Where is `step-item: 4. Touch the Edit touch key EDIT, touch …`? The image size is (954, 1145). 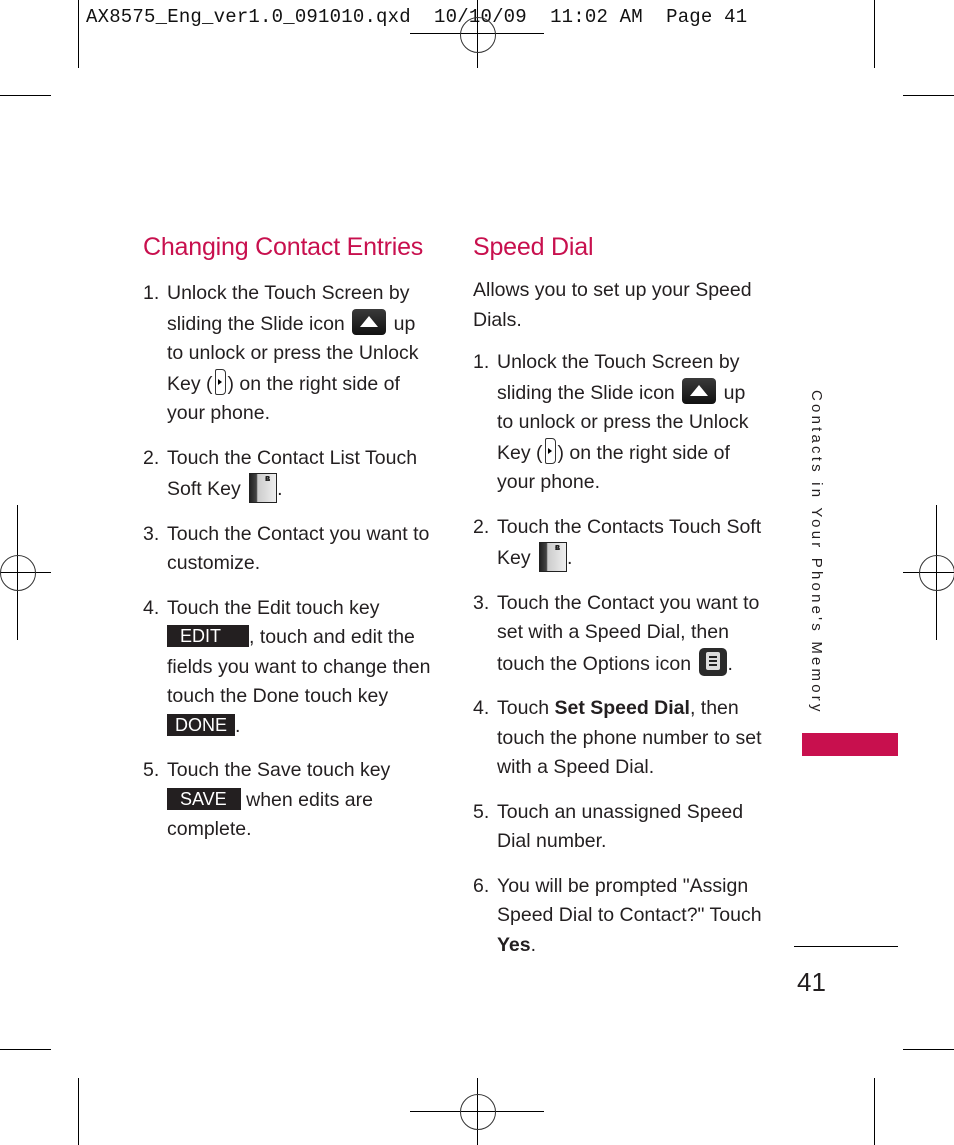
step-item: 4. Touch the Edit touch key EDIT, touch … is located at coordinates (288, 668).